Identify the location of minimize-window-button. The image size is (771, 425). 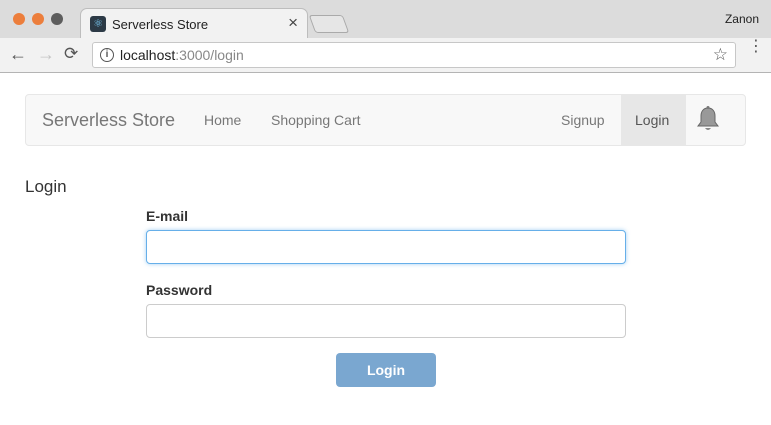
(38, 19).